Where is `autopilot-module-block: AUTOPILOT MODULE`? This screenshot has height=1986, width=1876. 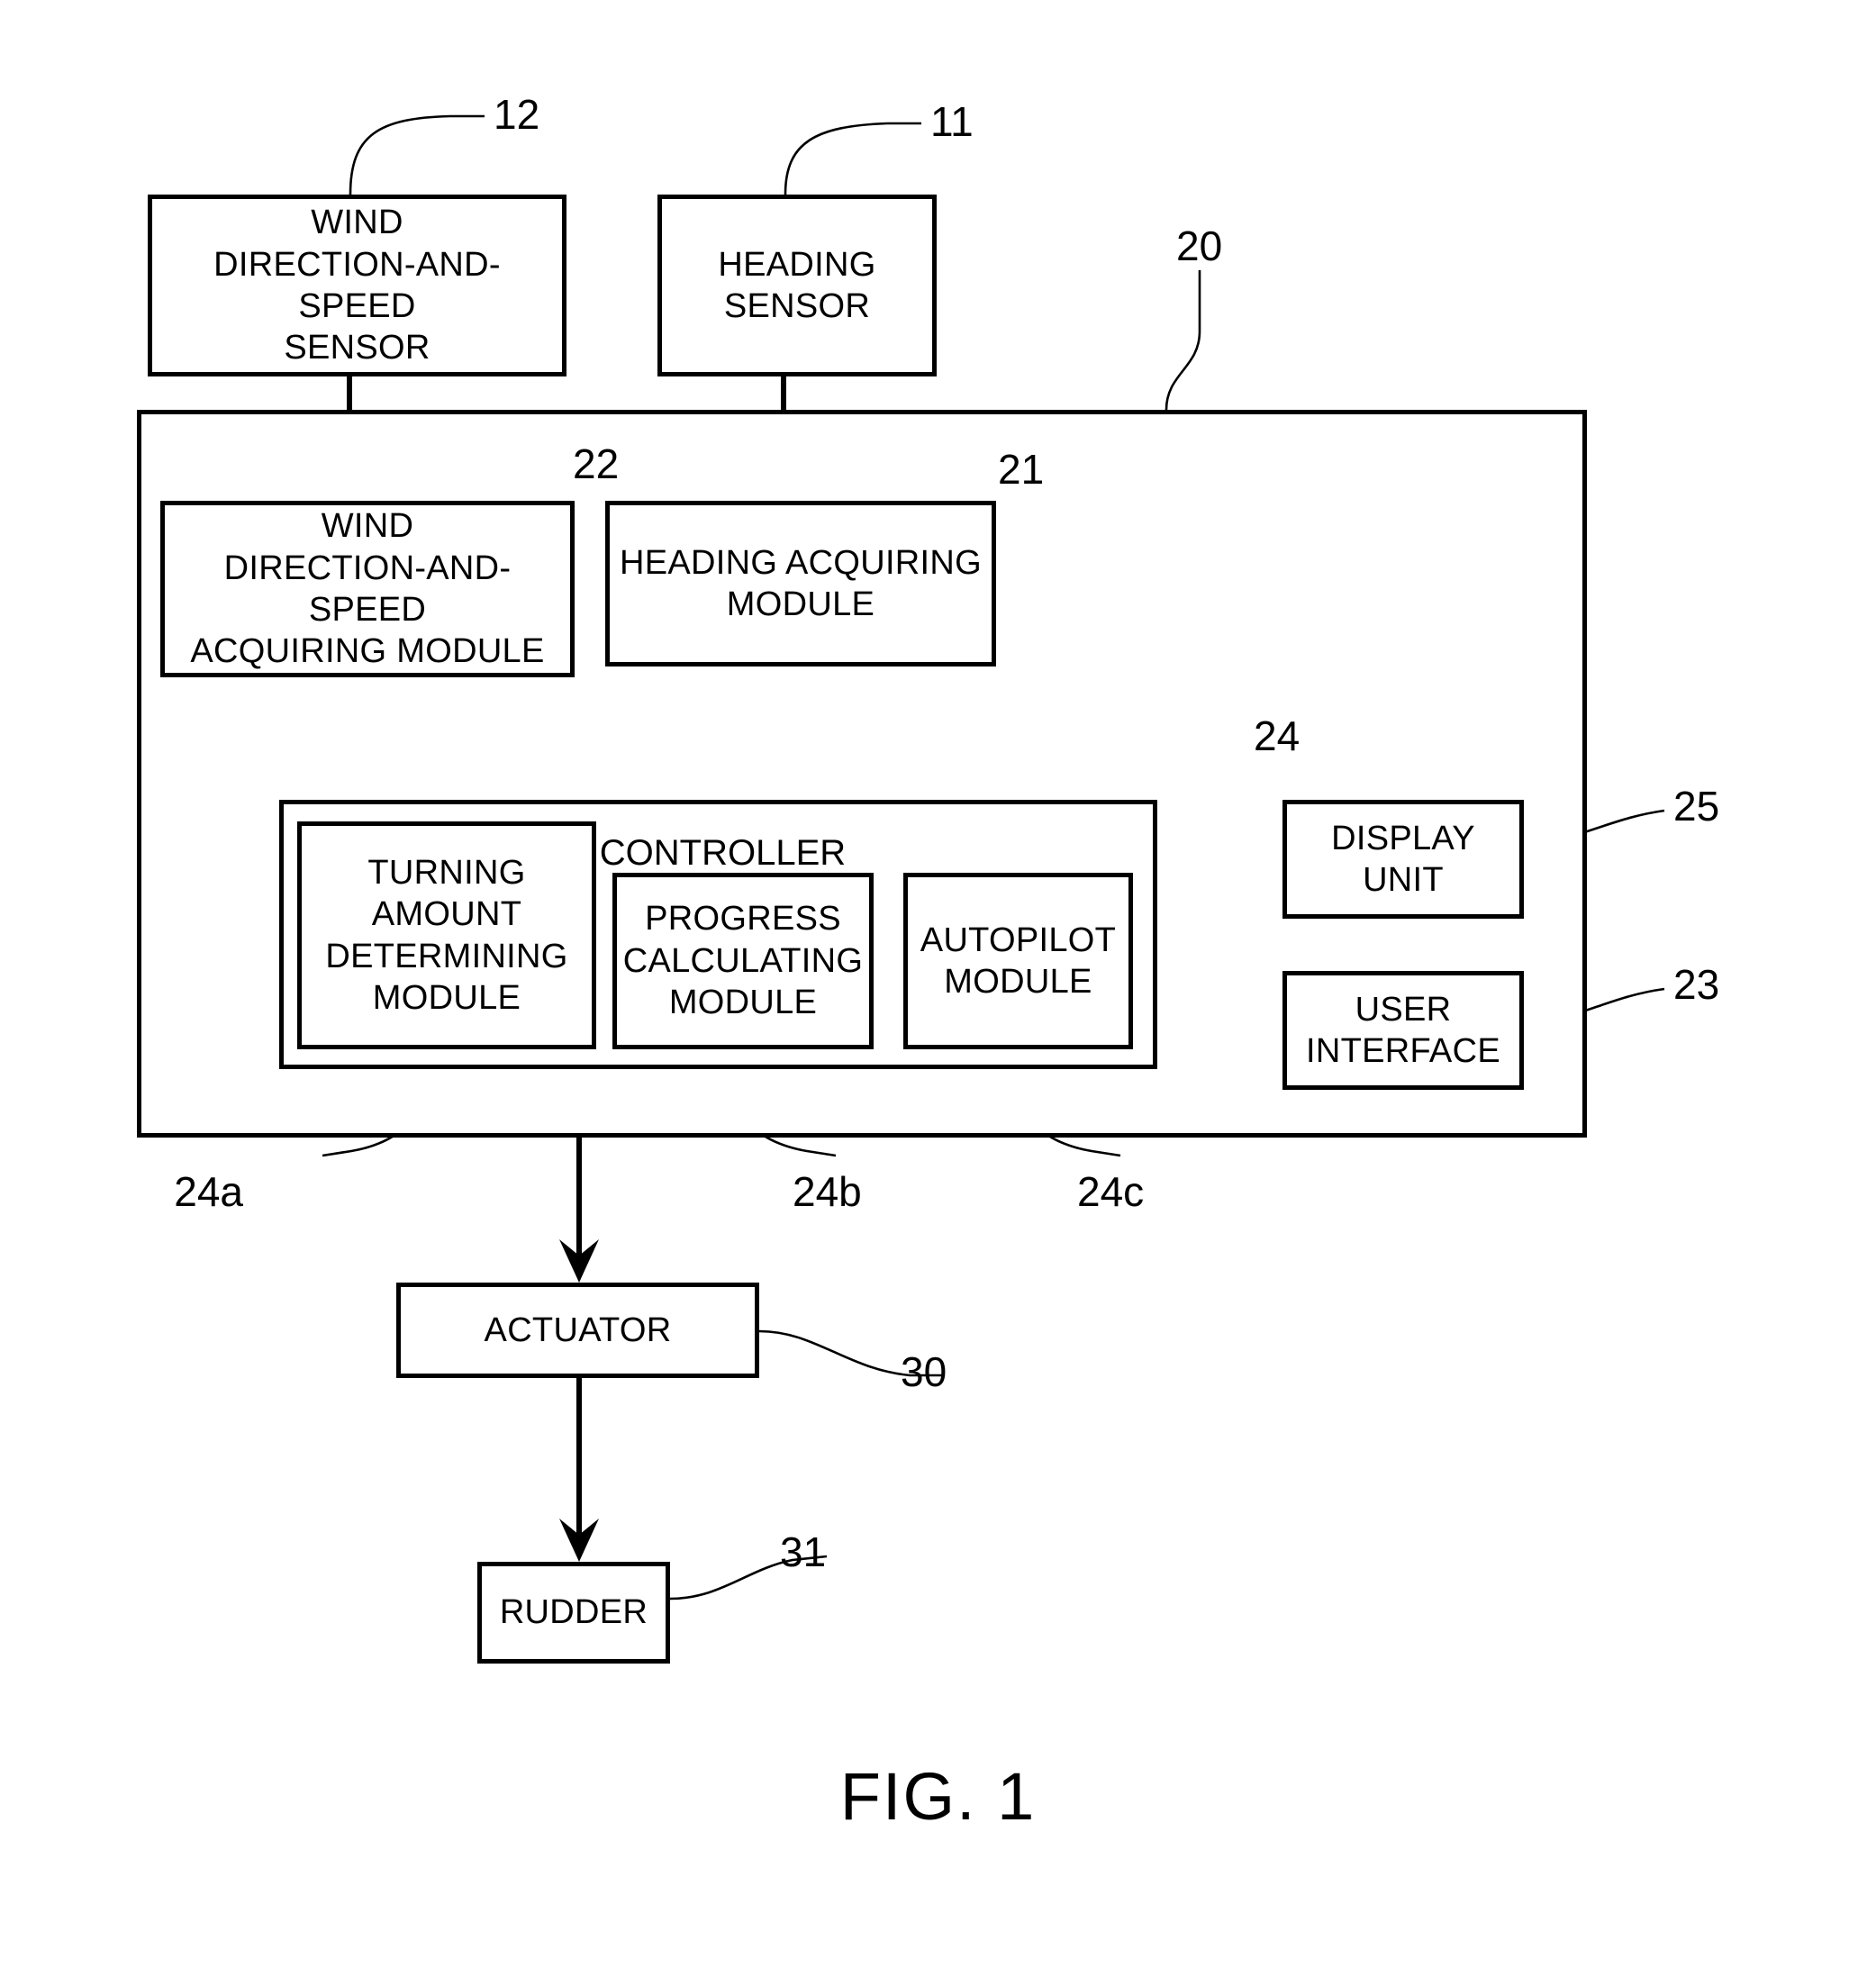 autopilot-module-block: AUTOPILOT MODULE is located at coordinates (1018, 961).